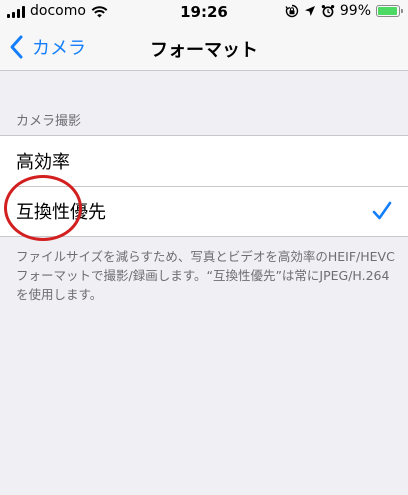 The width and height of the screenshot is (408, 495). I want to click on option-label: 高効率, so click(43, 162).